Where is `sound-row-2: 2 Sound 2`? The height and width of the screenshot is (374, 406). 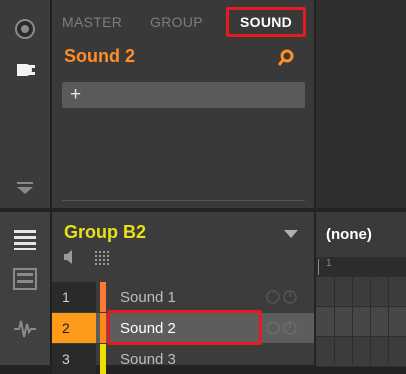 sound-row-2: 2 Sound 2 is located at coordinates (183, 327).